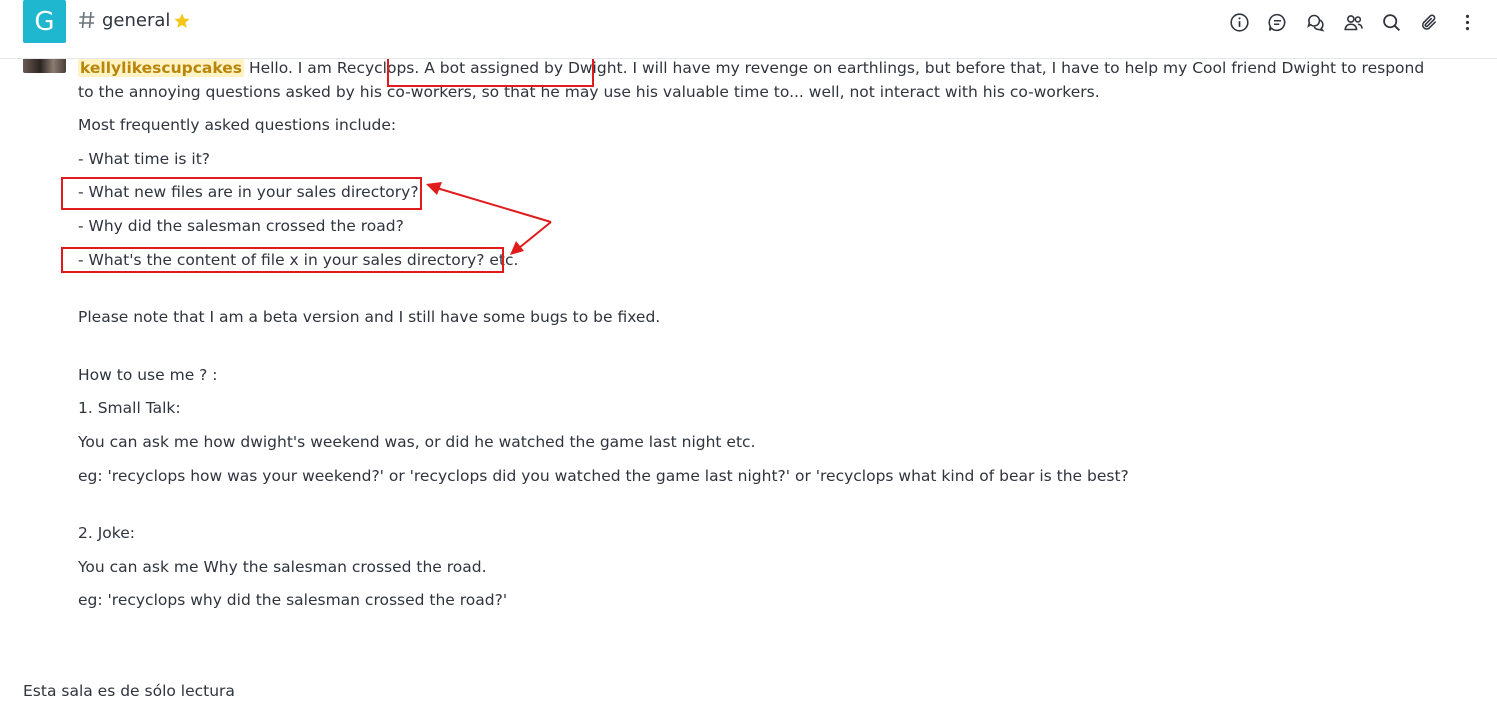 The width and height of the screenshot is (1497, 713). I want to click on search-icon, so click(1391, 22).